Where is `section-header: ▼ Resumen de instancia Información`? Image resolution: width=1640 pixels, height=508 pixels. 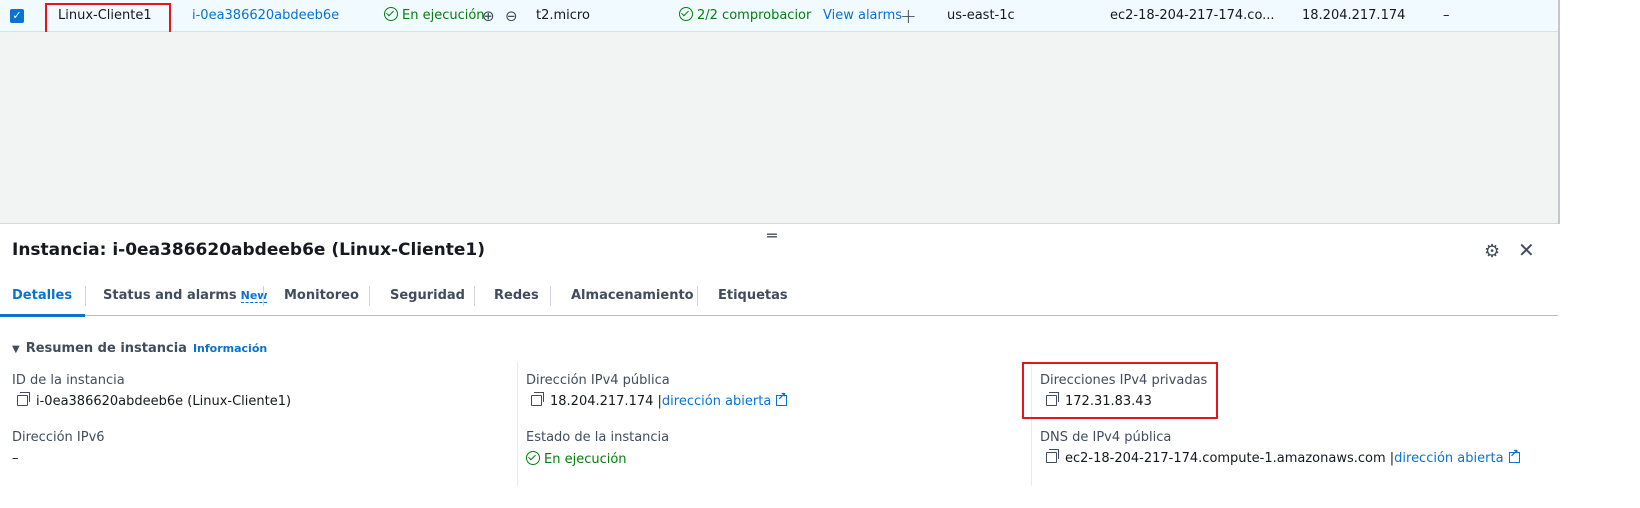 section-header: ▼ Resumen de instancia Información is located at coordinates (139, 348).